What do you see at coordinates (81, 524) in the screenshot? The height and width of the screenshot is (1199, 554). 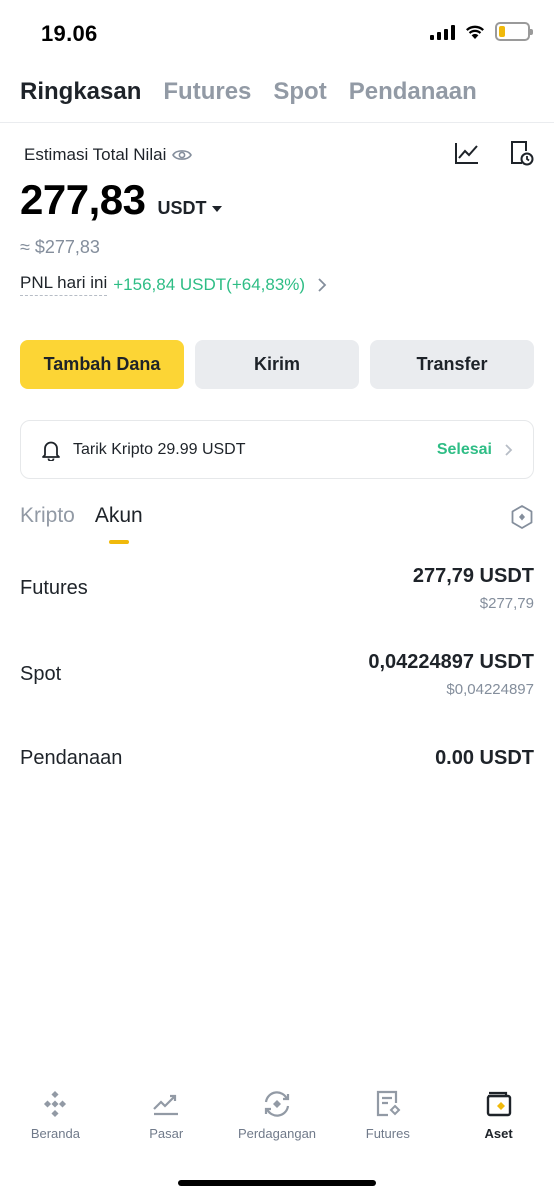 I see `sub-tabs: Kripto Akun` at bounding box center [81, 524].